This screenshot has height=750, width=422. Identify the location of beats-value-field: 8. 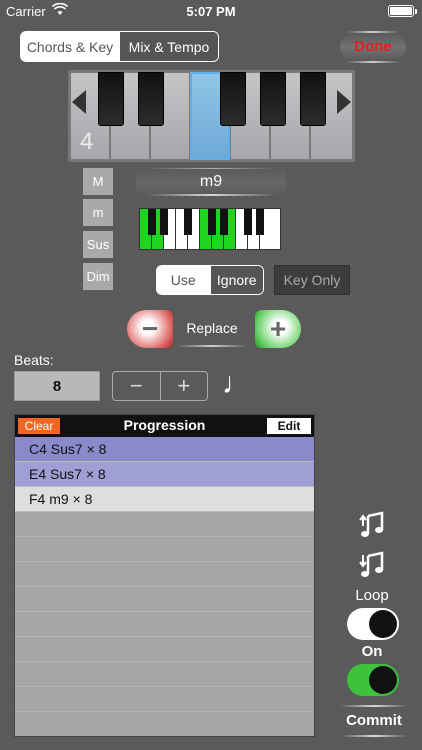
(57, 386).